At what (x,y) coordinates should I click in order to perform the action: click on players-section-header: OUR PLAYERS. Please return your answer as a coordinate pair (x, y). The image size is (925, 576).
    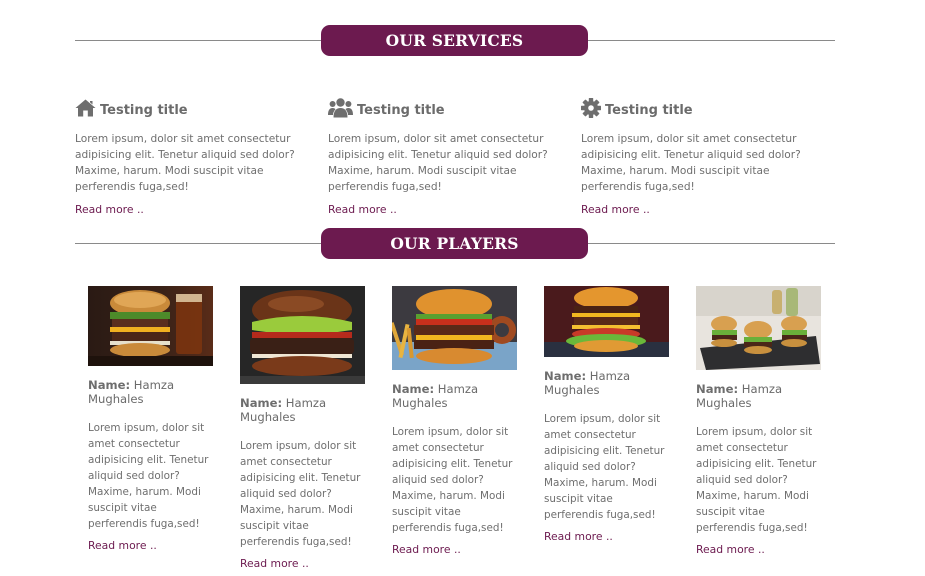
    Looking at the image, I should click on (455, 244).